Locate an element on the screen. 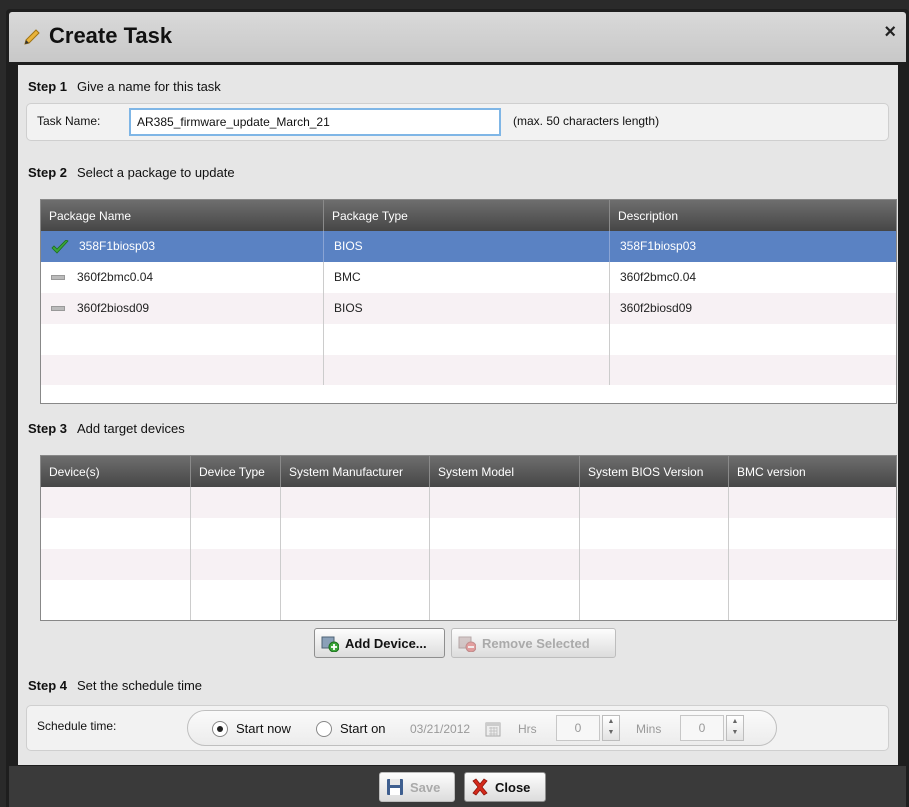 The image size is (909, 807). package-description: 360f2bmc0.04 is located at coordinates (658, 277).